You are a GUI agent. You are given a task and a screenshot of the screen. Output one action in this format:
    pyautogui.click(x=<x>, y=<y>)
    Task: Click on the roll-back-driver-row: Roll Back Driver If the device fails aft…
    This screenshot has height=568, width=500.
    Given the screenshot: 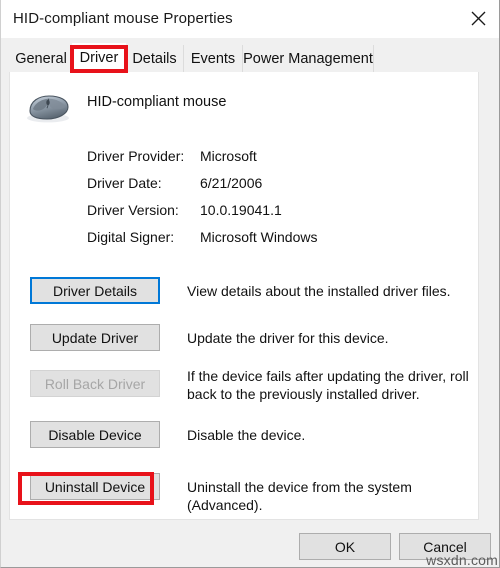 What is the action you would take?
    pyautogui.click(x=244, y=394)
    